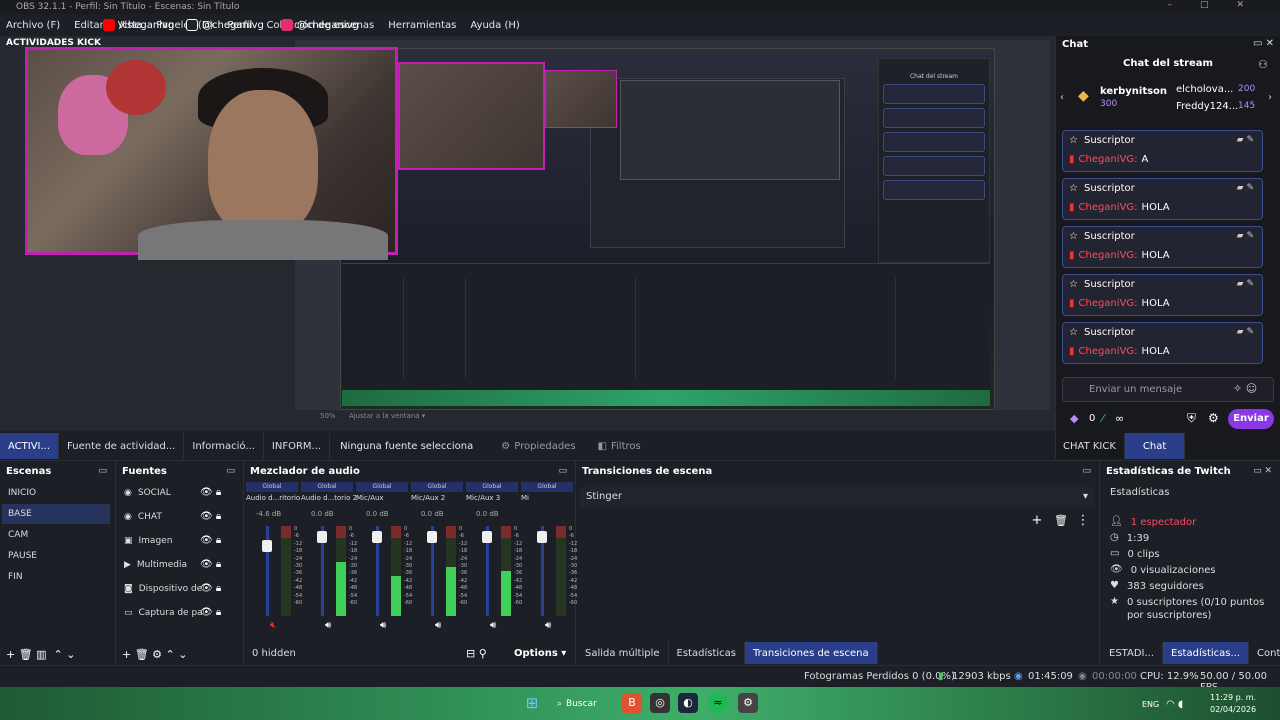 The image size is (1280, 720). Describe the element at coordinates (1061, 521) in the screenshot. I see `delete-transition-button: 🗑` at that location.